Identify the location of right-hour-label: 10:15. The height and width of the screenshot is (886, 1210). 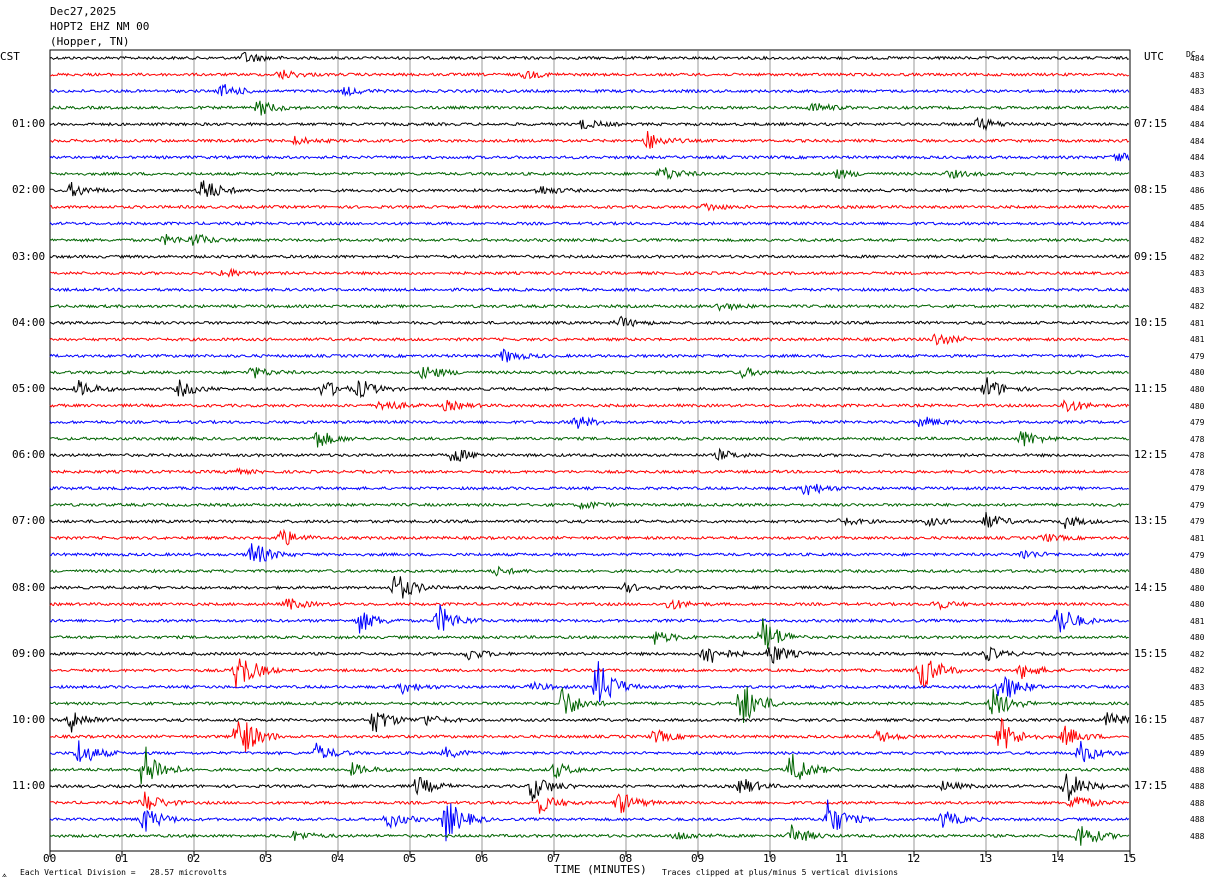
(1151, 322).